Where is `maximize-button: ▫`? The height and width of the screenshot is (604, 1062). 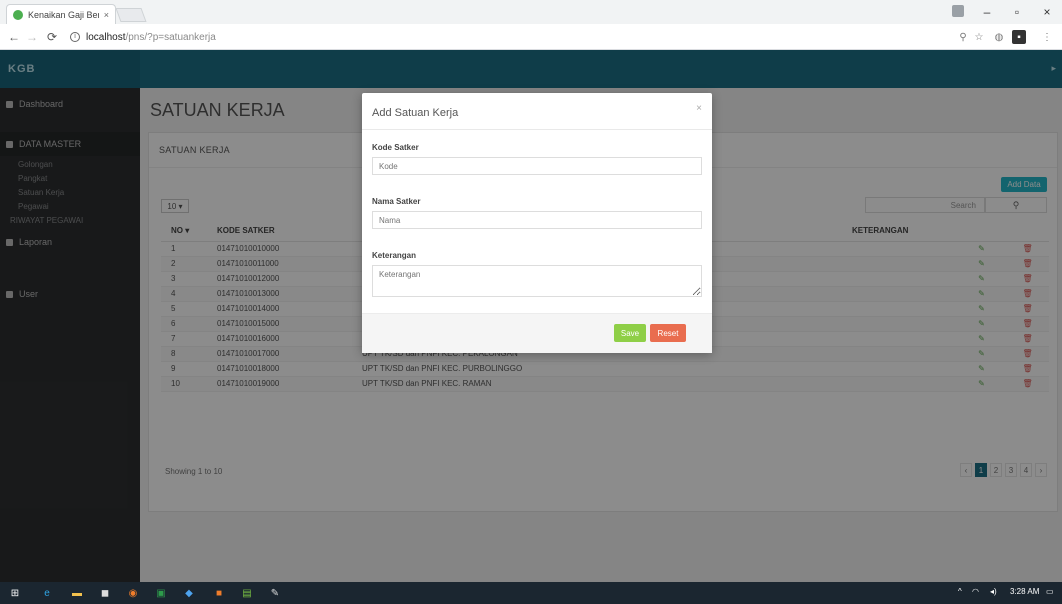 maximize-button: ▫ is located at coordinates (1017, 12).